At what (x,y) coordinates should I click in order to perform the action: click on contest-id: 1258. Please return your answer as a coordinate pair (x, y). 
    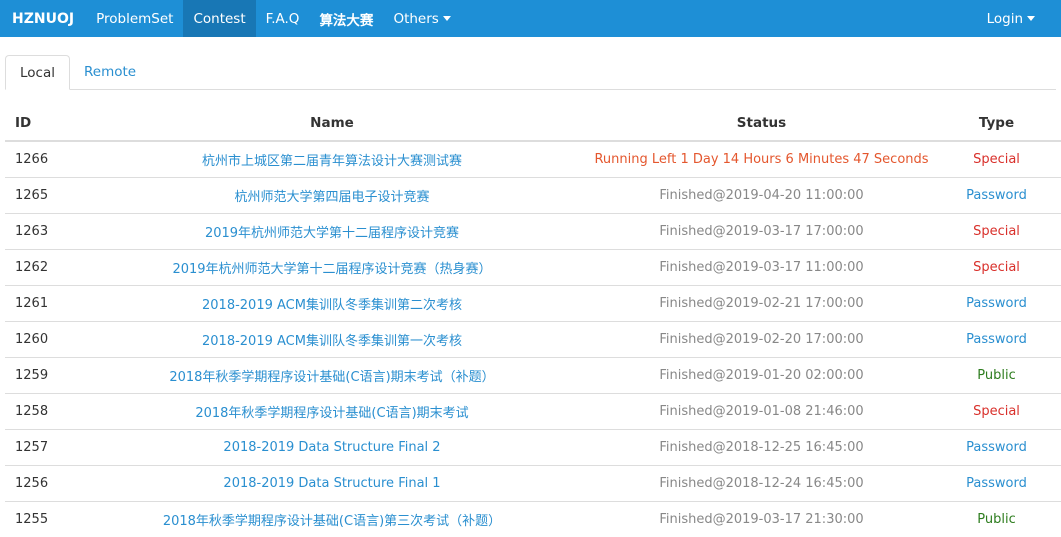
    Looking at the image, I should click on (38, 412).